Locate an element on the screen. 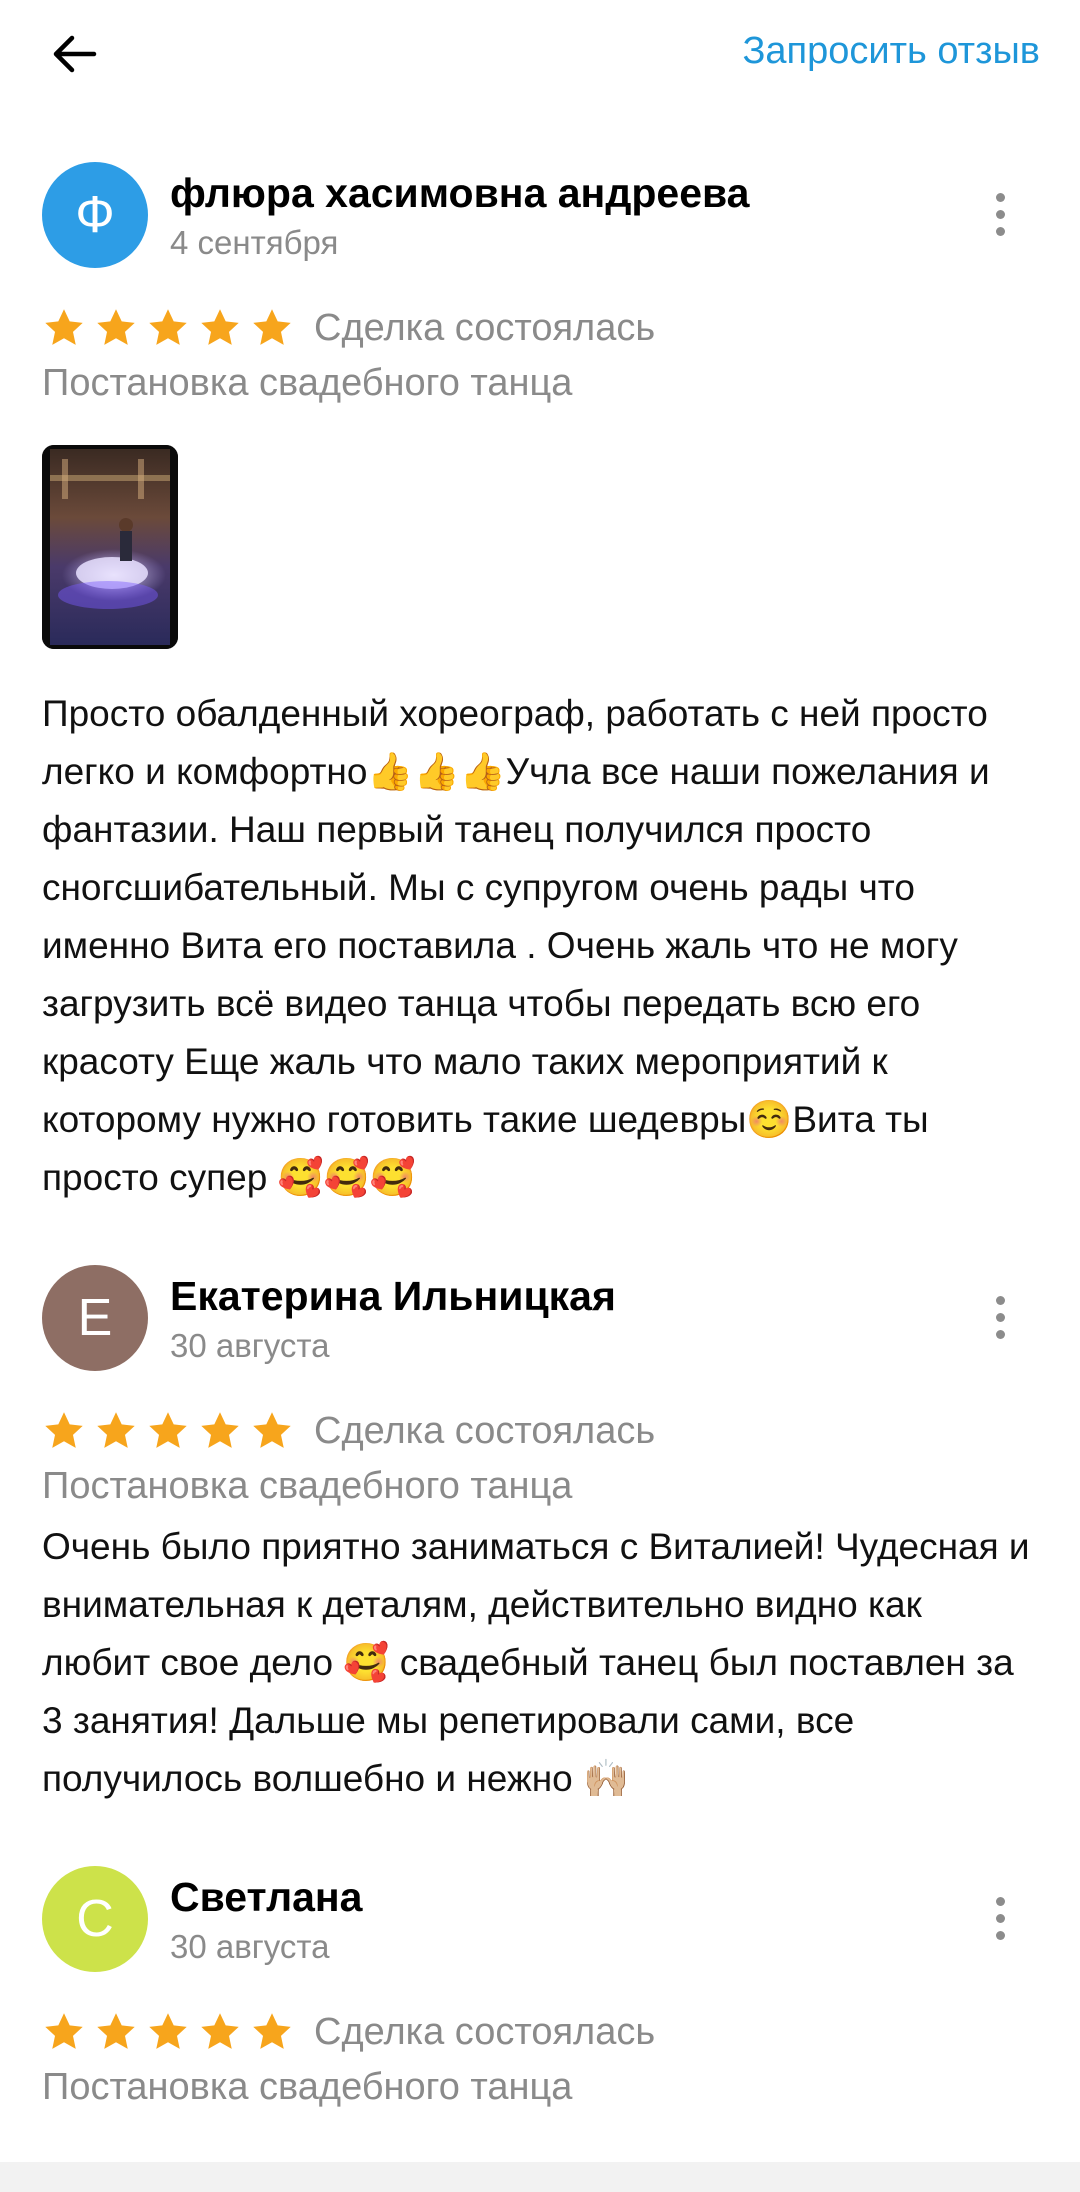 The width and height of the screenshot is (1080, 2192). dance-photo-image is located at coordinates (110, 547).